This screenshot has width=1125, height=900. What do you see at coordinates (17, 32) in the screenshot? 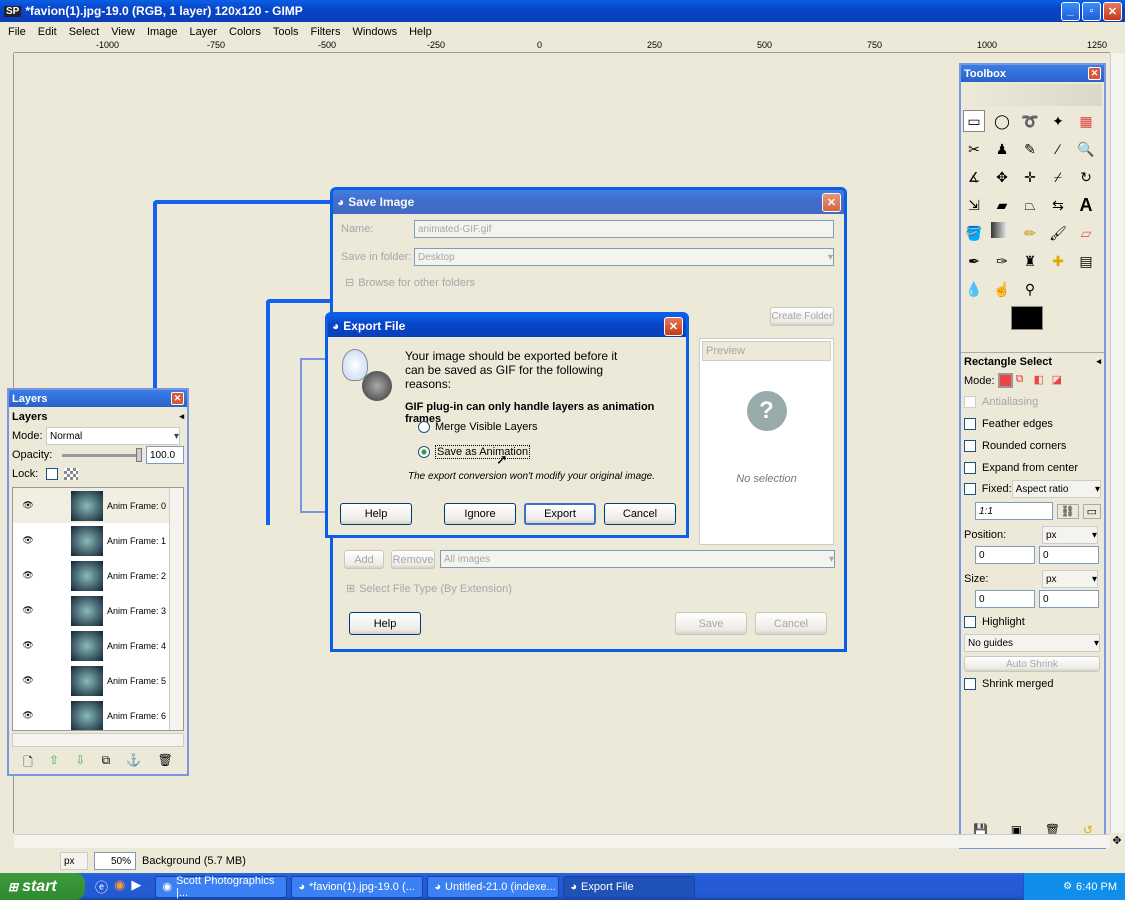
I see `menu-file: File` at bounding box center [17, 32].